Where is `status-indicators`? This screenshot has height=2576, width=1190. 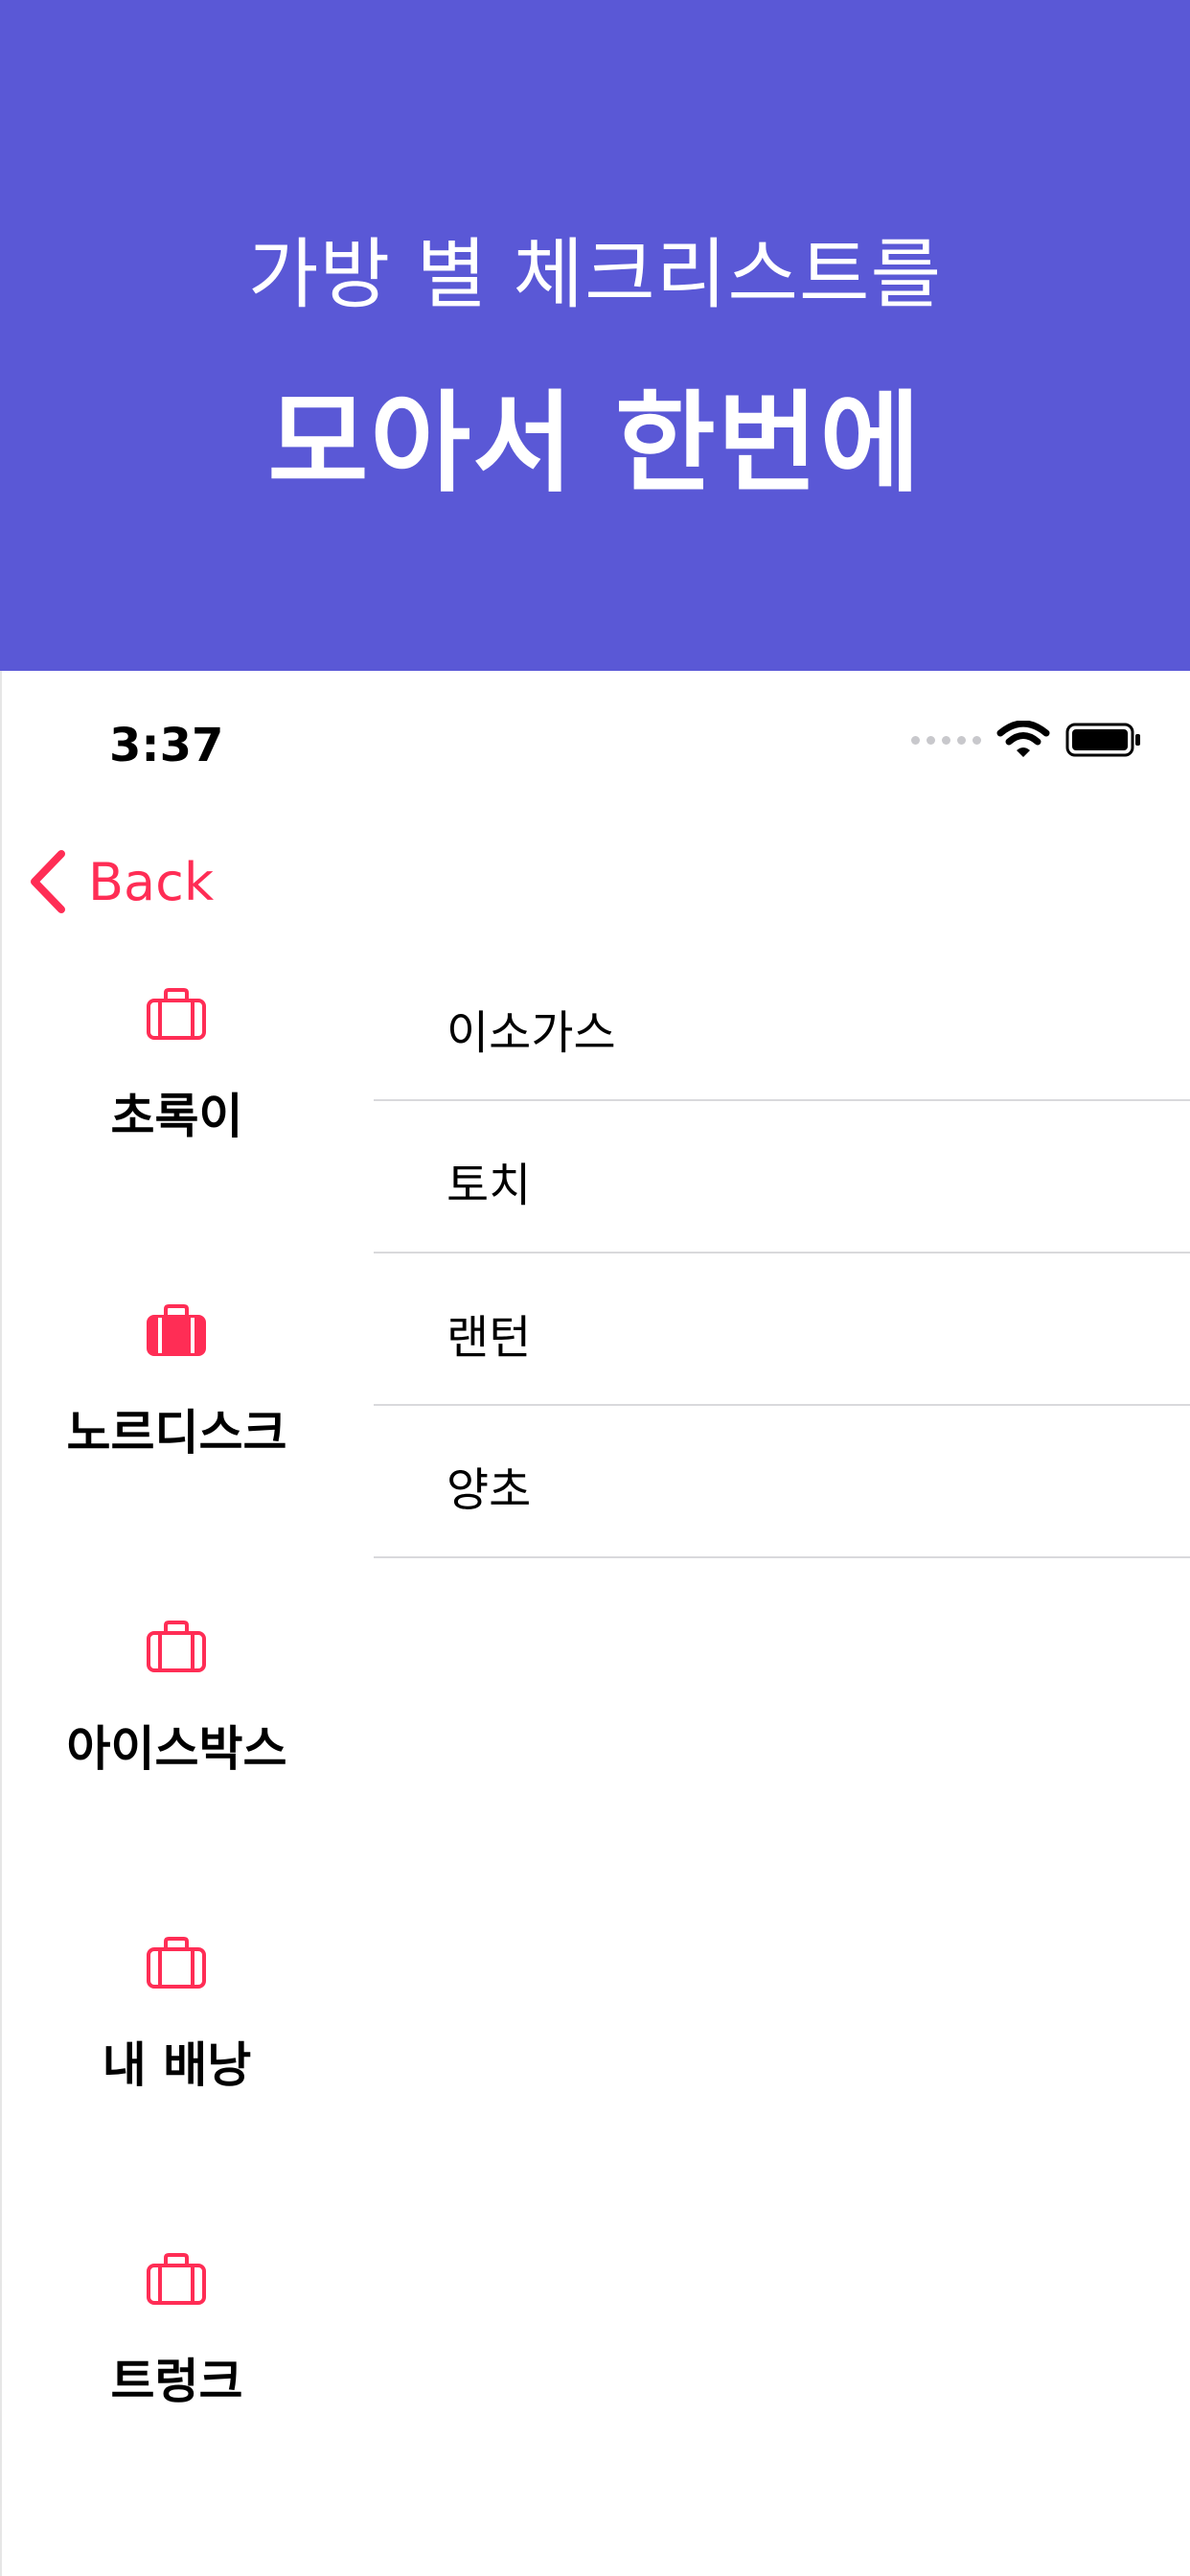
status-indicators is located at coordinates (1027, 740).